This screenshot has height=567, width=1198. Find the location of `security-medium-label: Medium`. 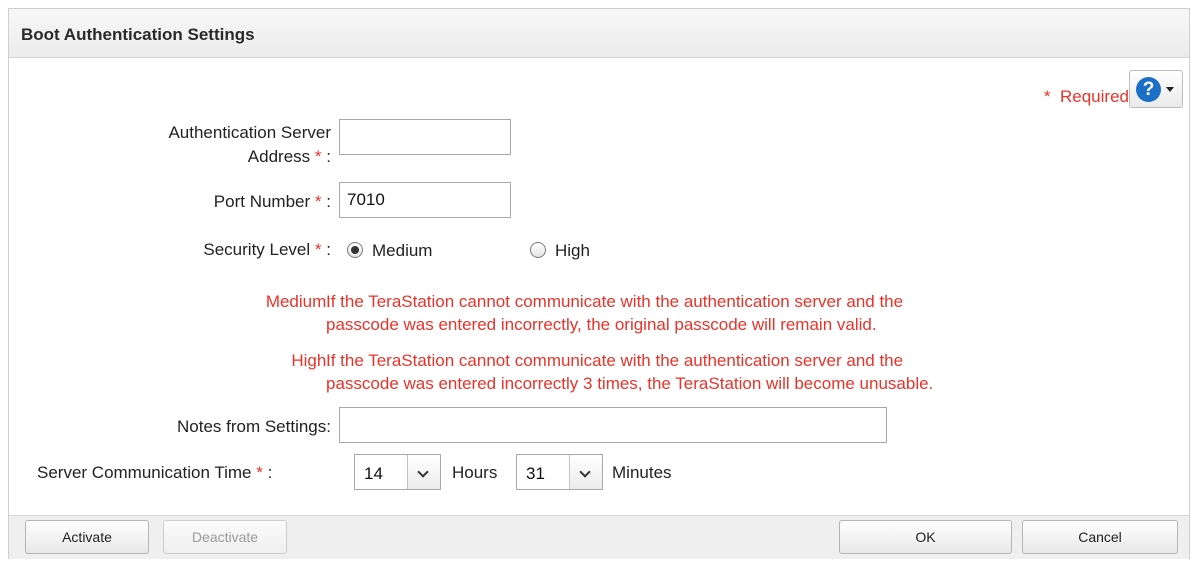

security-medium-label: Medium is located at coordinates (402, 251).